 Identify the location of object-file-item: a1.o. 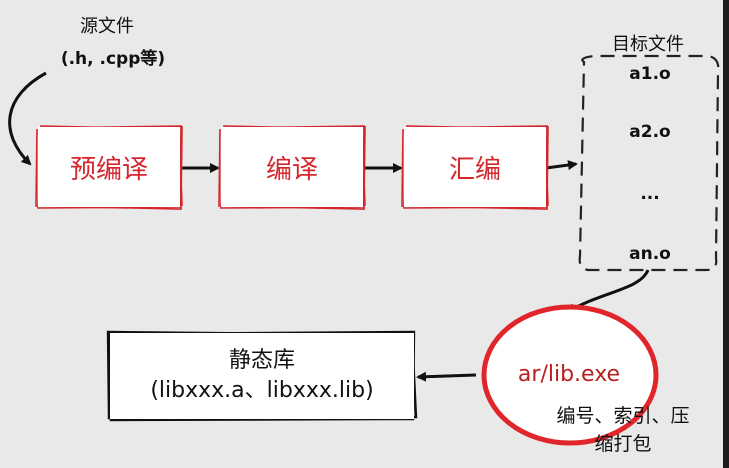
(650, 74).